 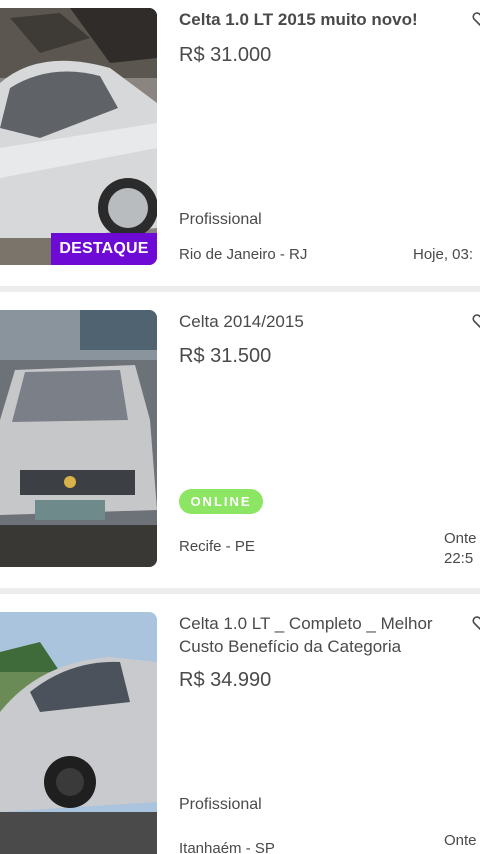 I want to click on listing-price: R$ 34.990, so click(x=225, y=680).